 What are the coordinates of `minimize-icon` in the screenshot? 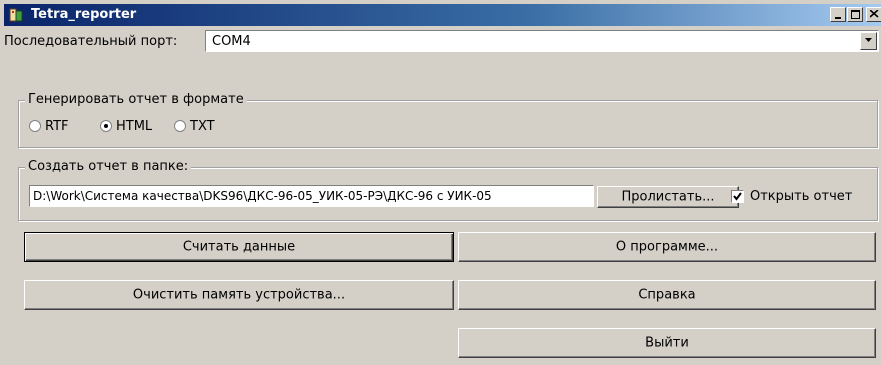 It's located at (838, 14).